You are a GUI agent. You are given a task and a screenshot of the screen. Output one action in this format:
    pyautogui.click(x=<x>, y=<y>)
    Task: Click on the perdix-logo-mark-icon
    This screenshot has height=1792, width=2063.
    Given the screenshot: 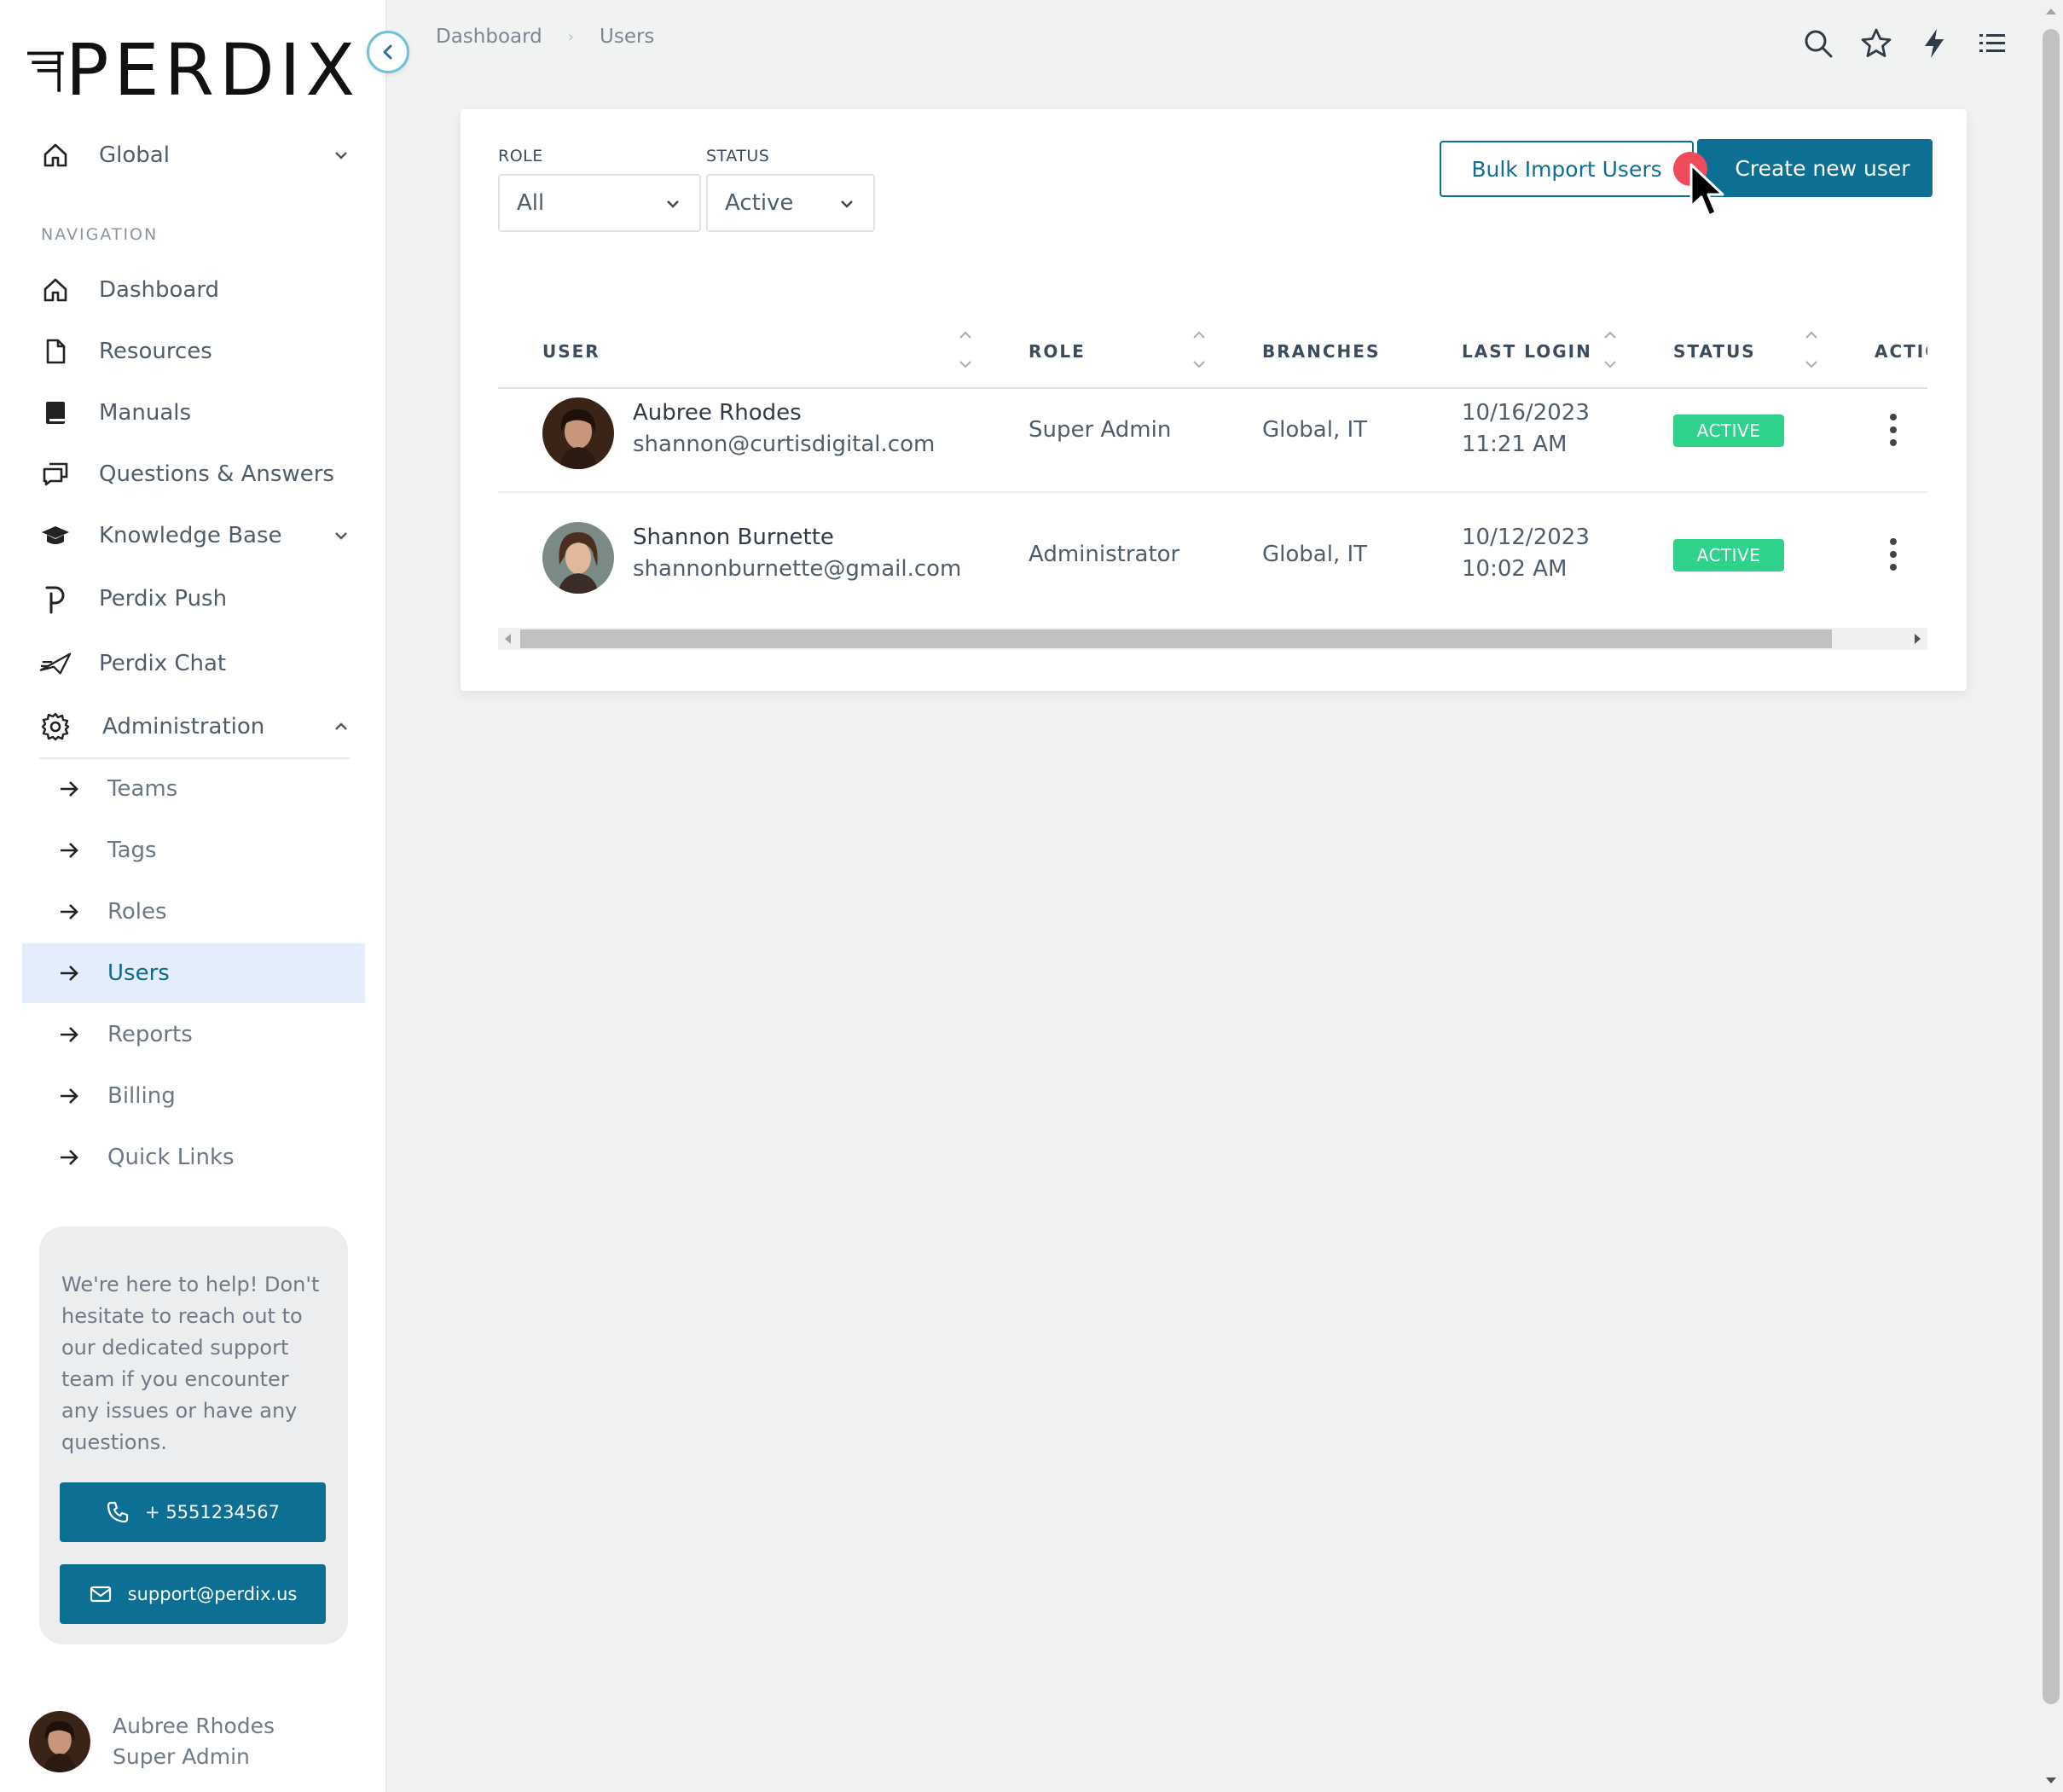 What is the action you would take?
    pyautogui.click(x=45, y=71)
    